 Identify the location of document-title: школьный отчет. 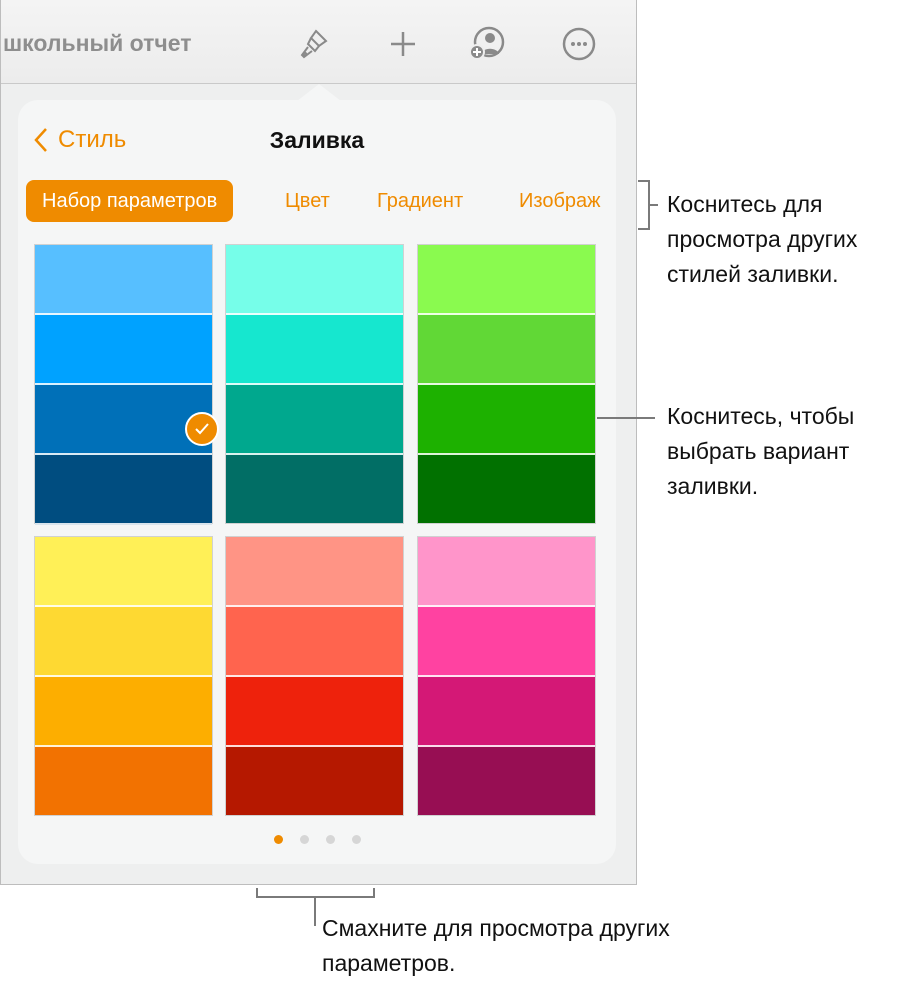
(97, 43).